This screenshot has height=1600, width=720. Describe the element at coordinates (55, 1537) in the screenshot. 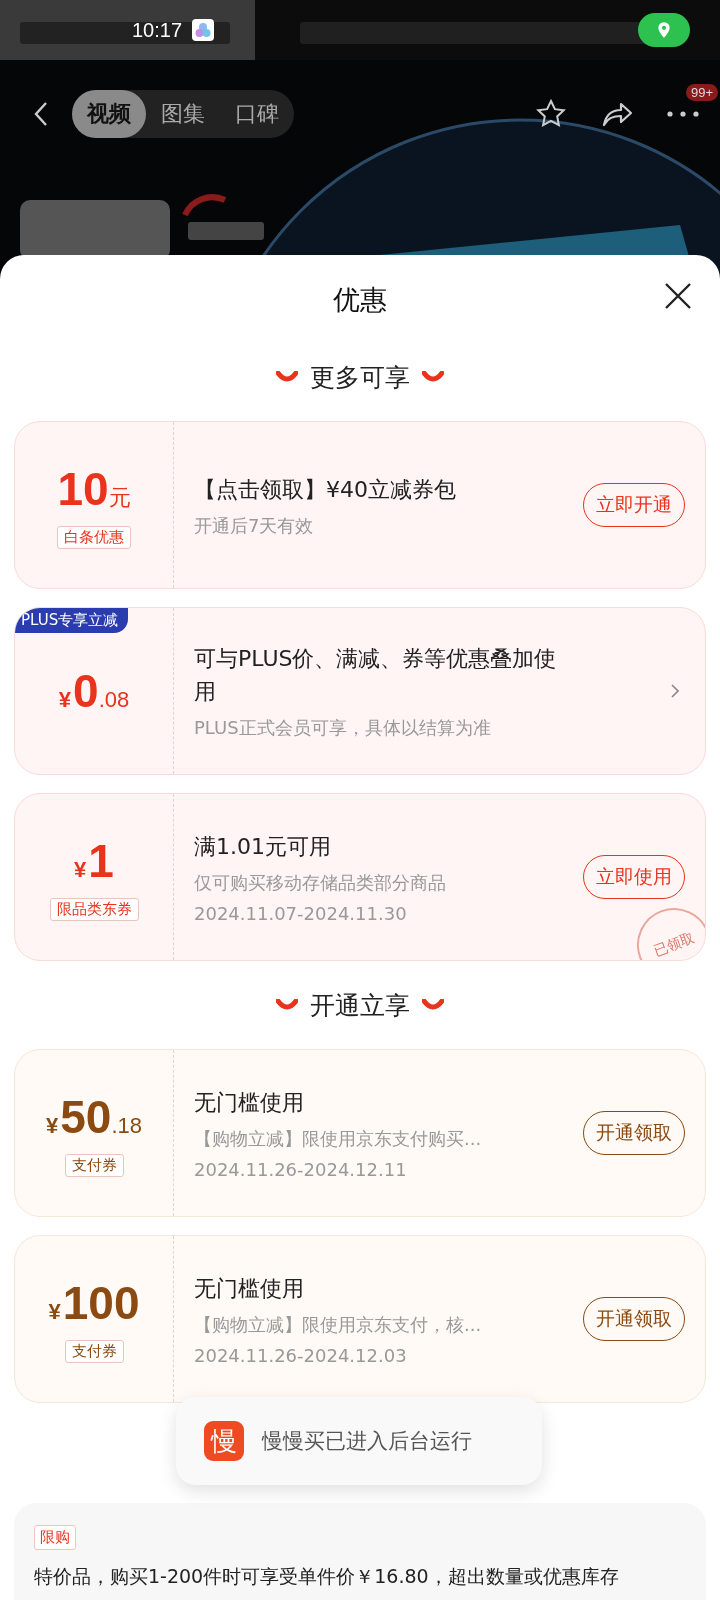

I see `limit-tag: 限购` at that location.